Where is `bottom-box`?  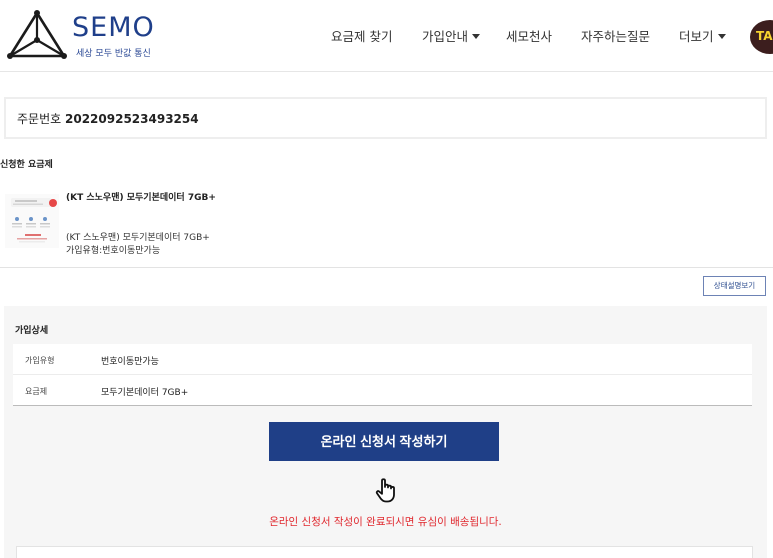
bottom-box is located at coordinates (384, 552).